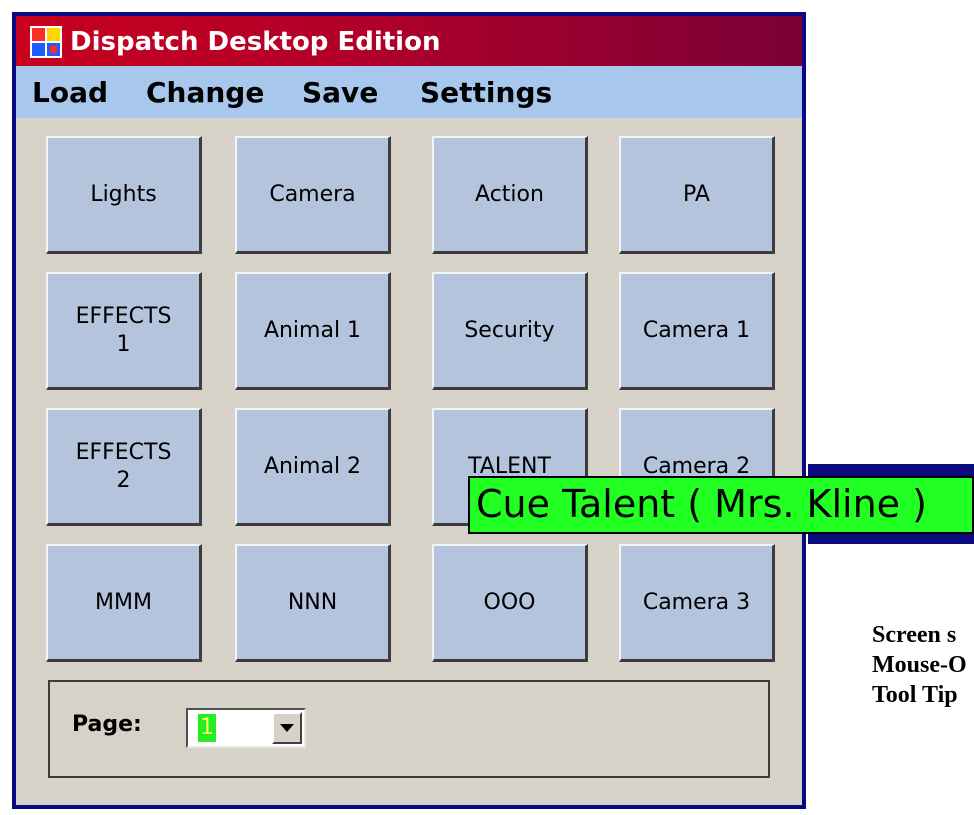 The width and height of the screenshot is (974, 815). I want to click on window-title: Dispatch Desktop Edition, so click(255, 42).